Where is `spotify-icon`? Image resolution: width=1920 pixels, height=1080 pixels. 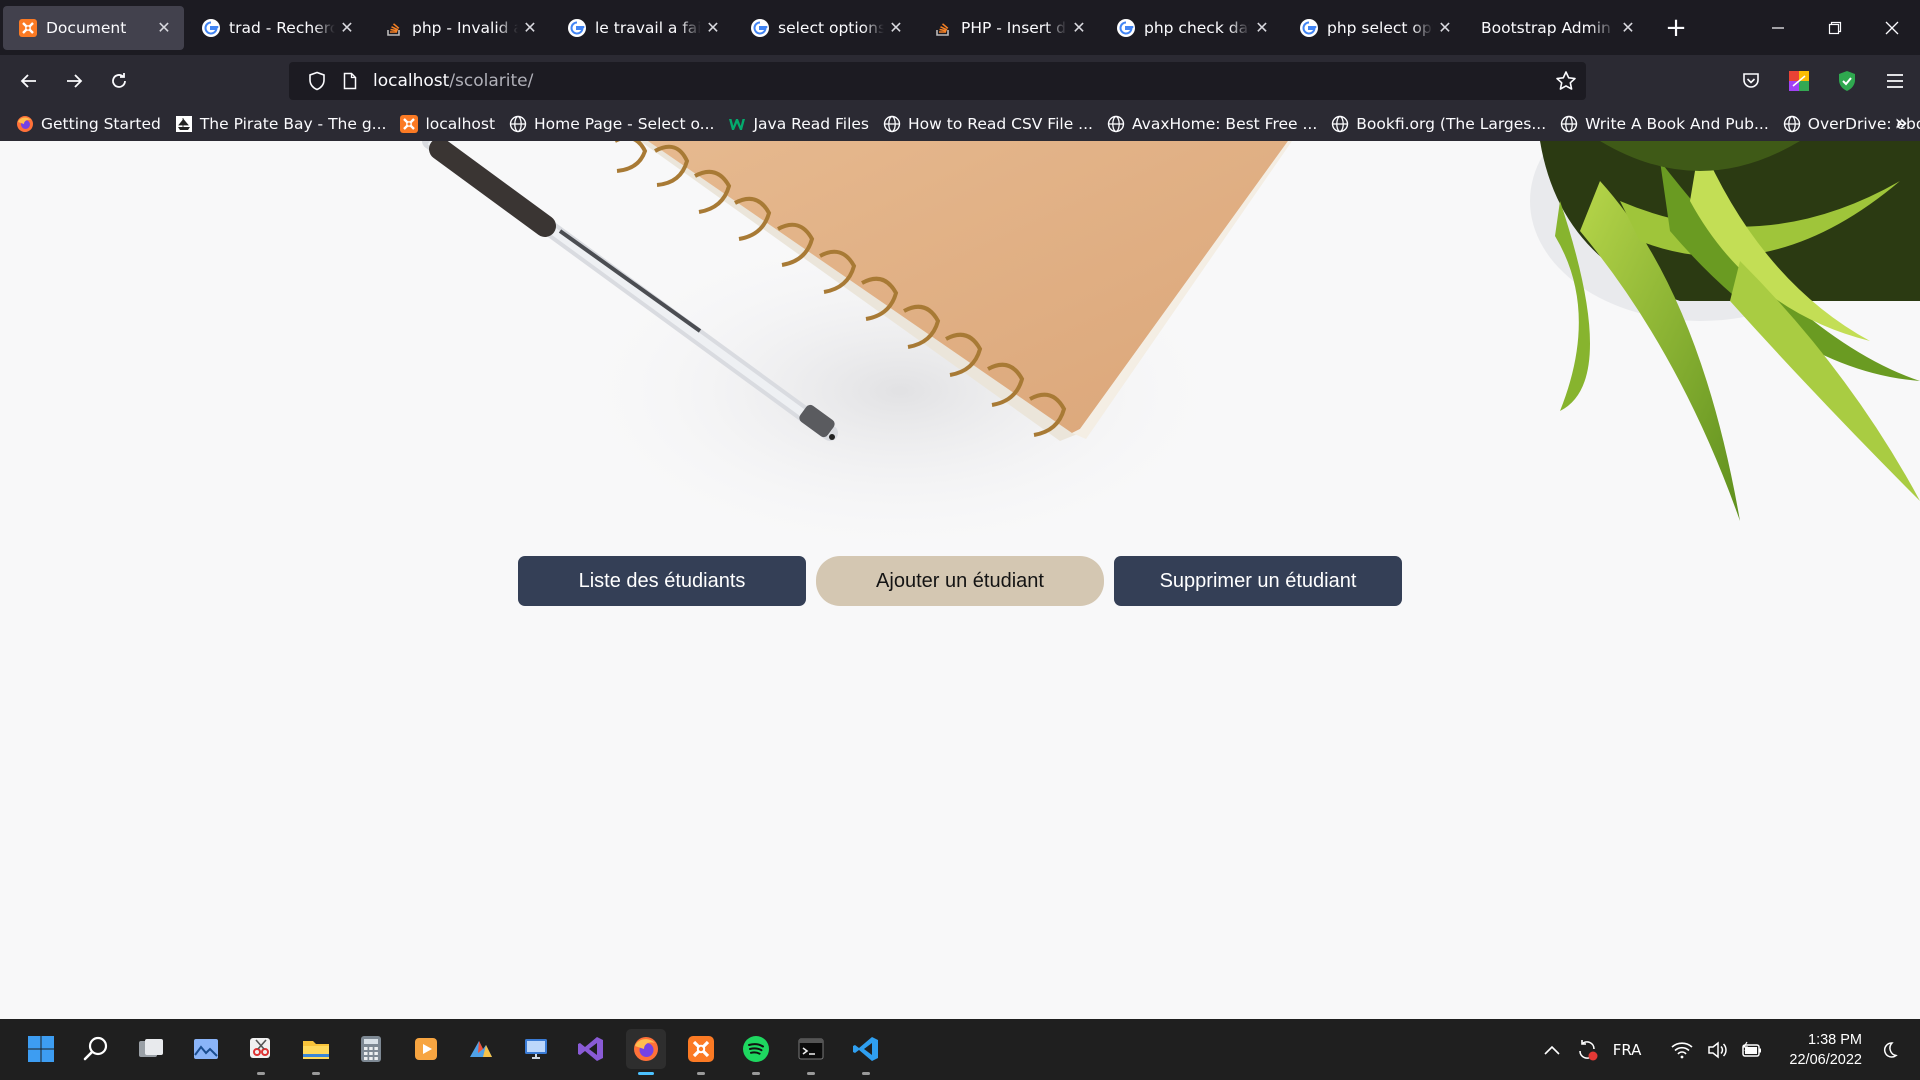 spotify-icon is located at coordinates (756, 1052).